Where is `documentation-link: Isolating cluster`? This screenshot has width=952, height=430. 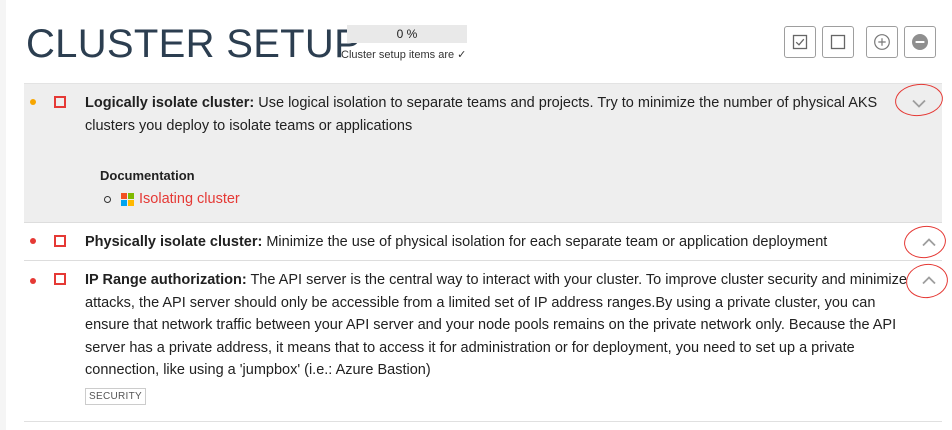
documentation-link: Isolating cluster is located at coordinates (189, 199).